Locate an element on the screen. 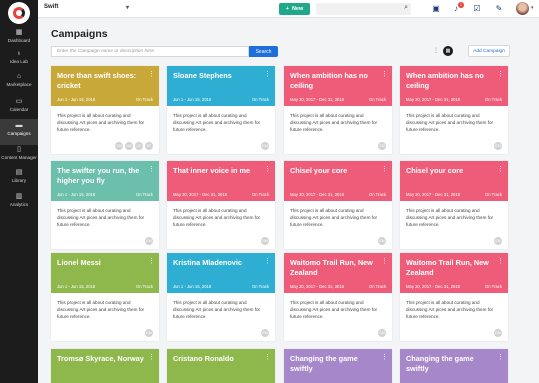 This screenshot has width=539, height=383. grid-view-icon: ▦ is located at coordinates (448, 51).